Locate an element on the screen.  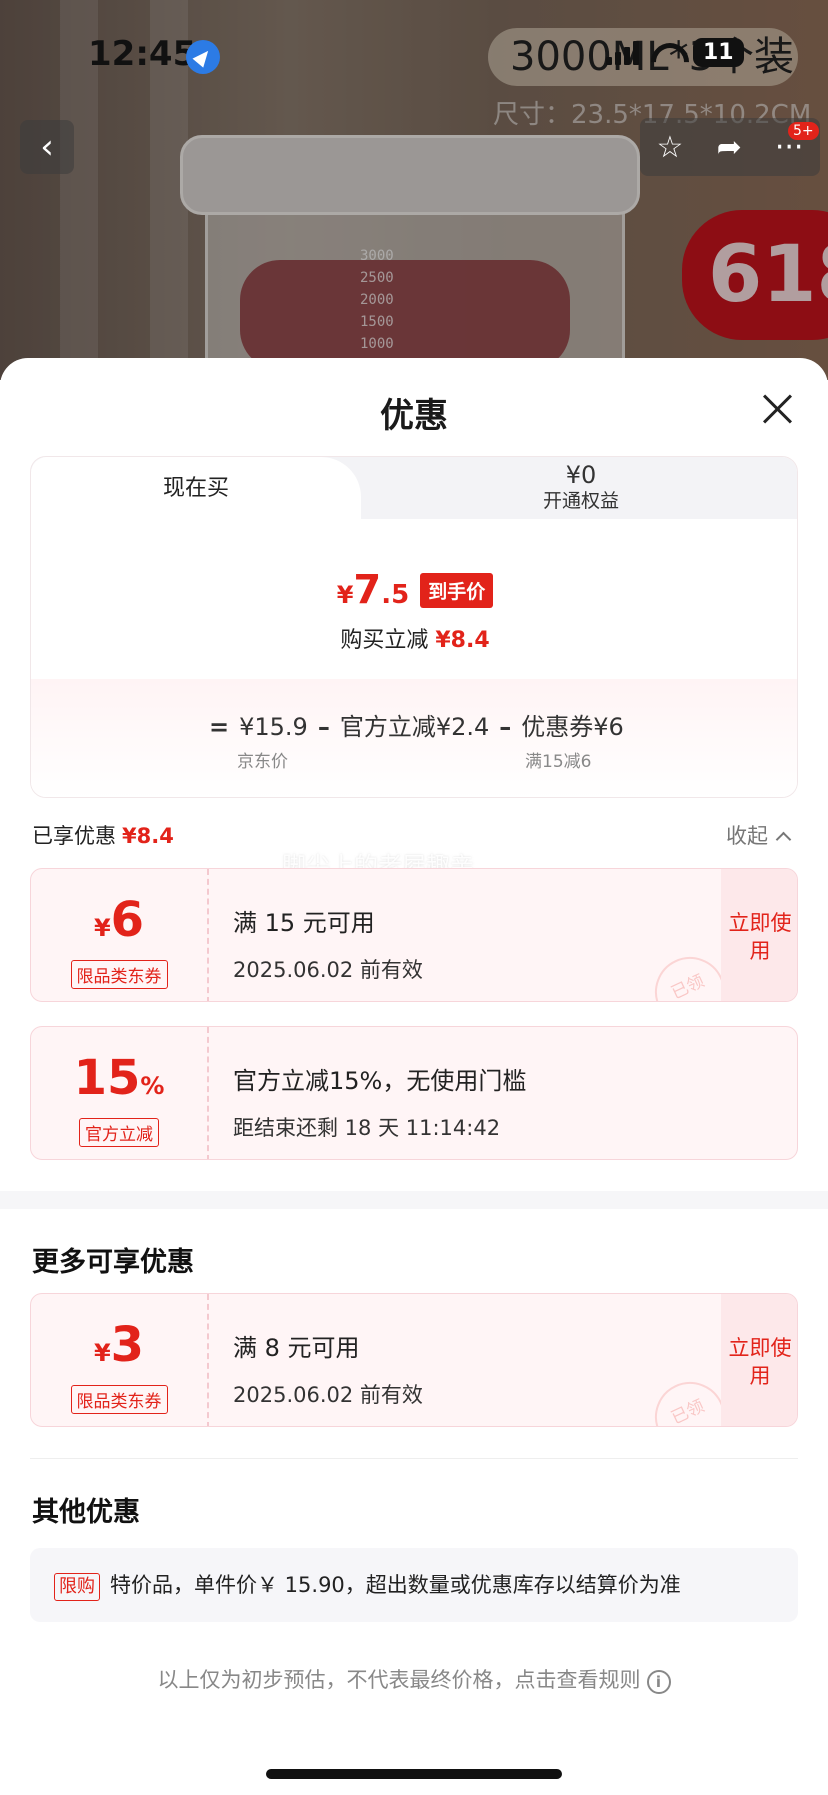
coupon-number: 15 is located at coordinates (107, 1078).